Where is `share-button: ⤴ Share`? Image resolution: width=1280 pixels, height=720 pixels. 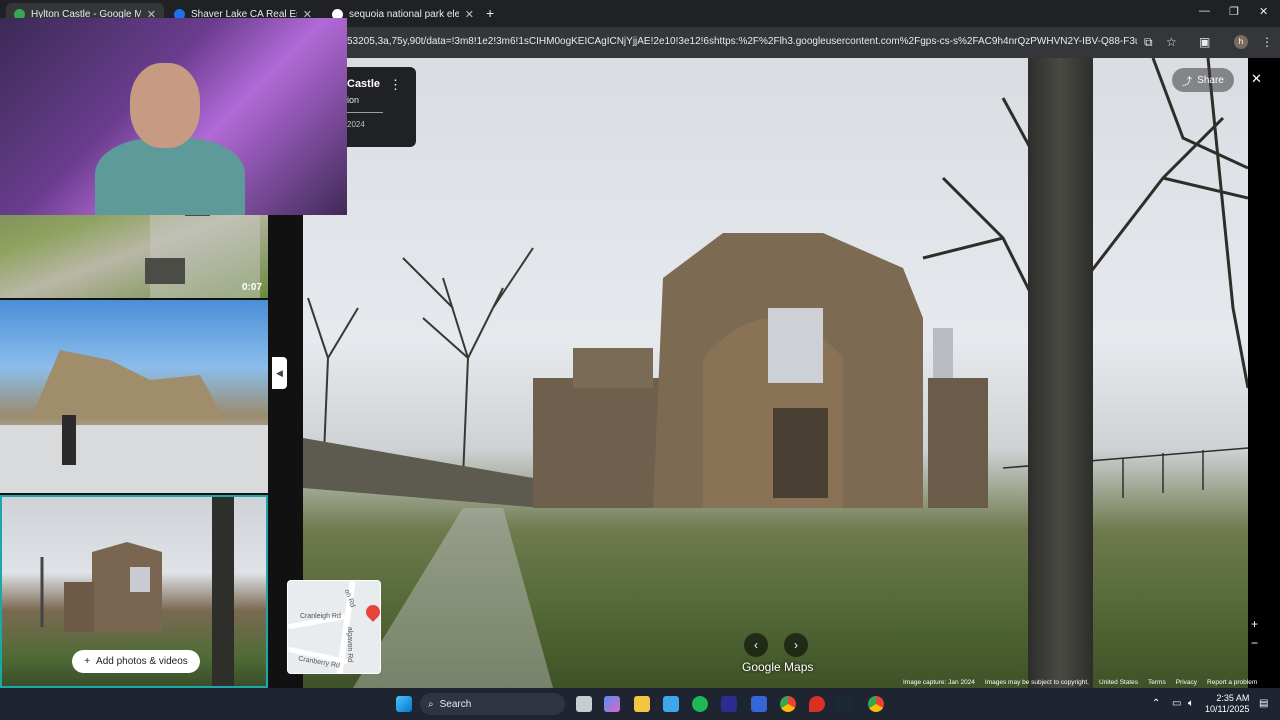
share-button: ⤴ Share is located at coordinates (1203, 80).